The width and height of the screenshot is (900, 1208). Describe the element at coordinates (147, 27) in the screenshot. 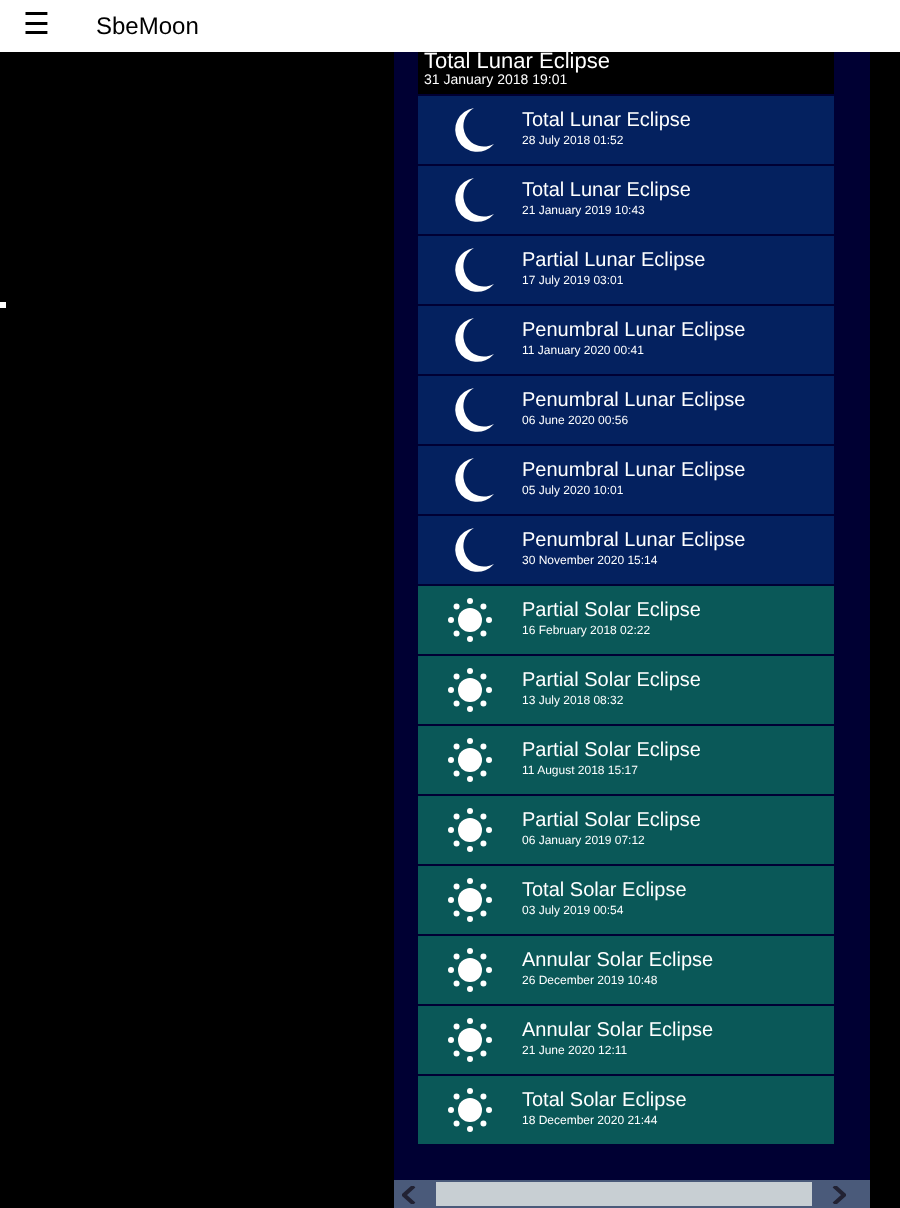

I see `app-title: SbeMoon` at that location.